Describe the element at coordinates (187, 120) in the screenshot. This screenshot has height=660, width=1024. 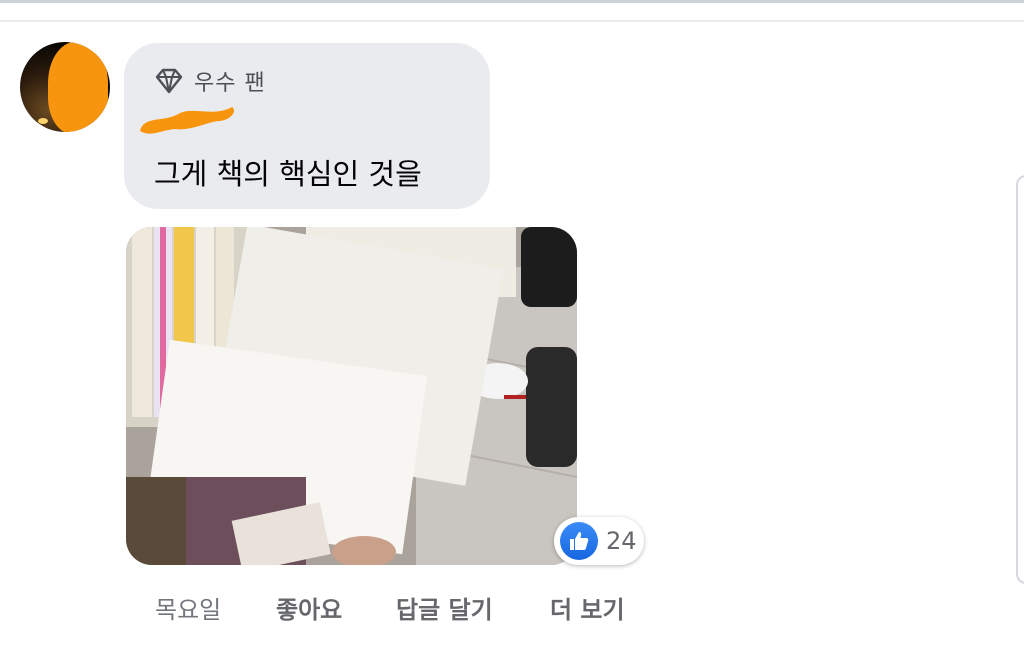
I see `author-name-redaction` at that location.